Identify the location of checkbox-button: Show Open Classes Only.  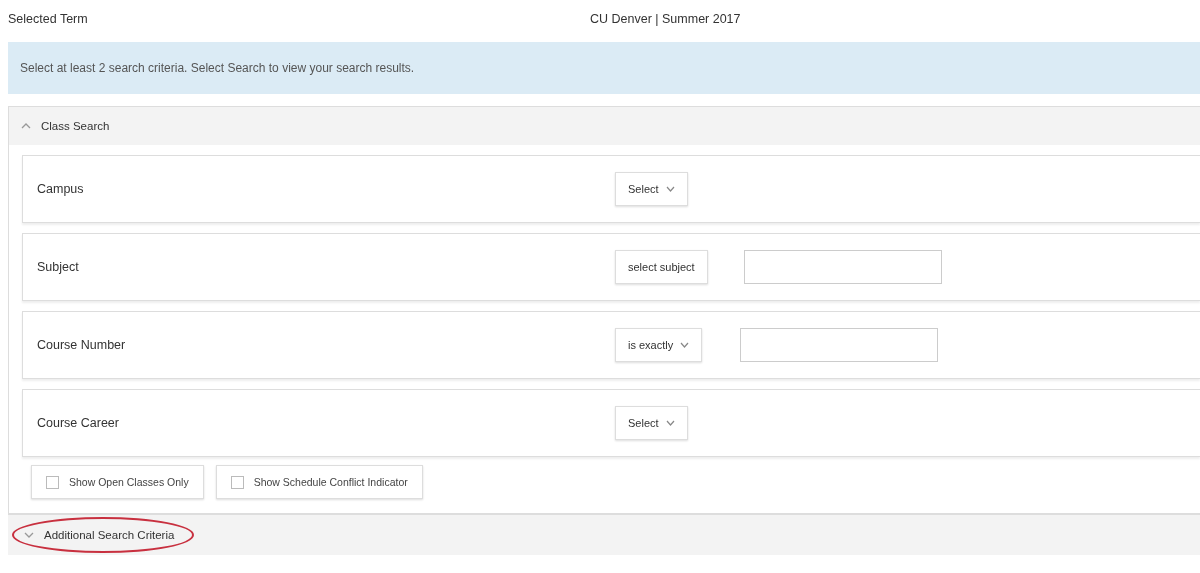
(117, 482).